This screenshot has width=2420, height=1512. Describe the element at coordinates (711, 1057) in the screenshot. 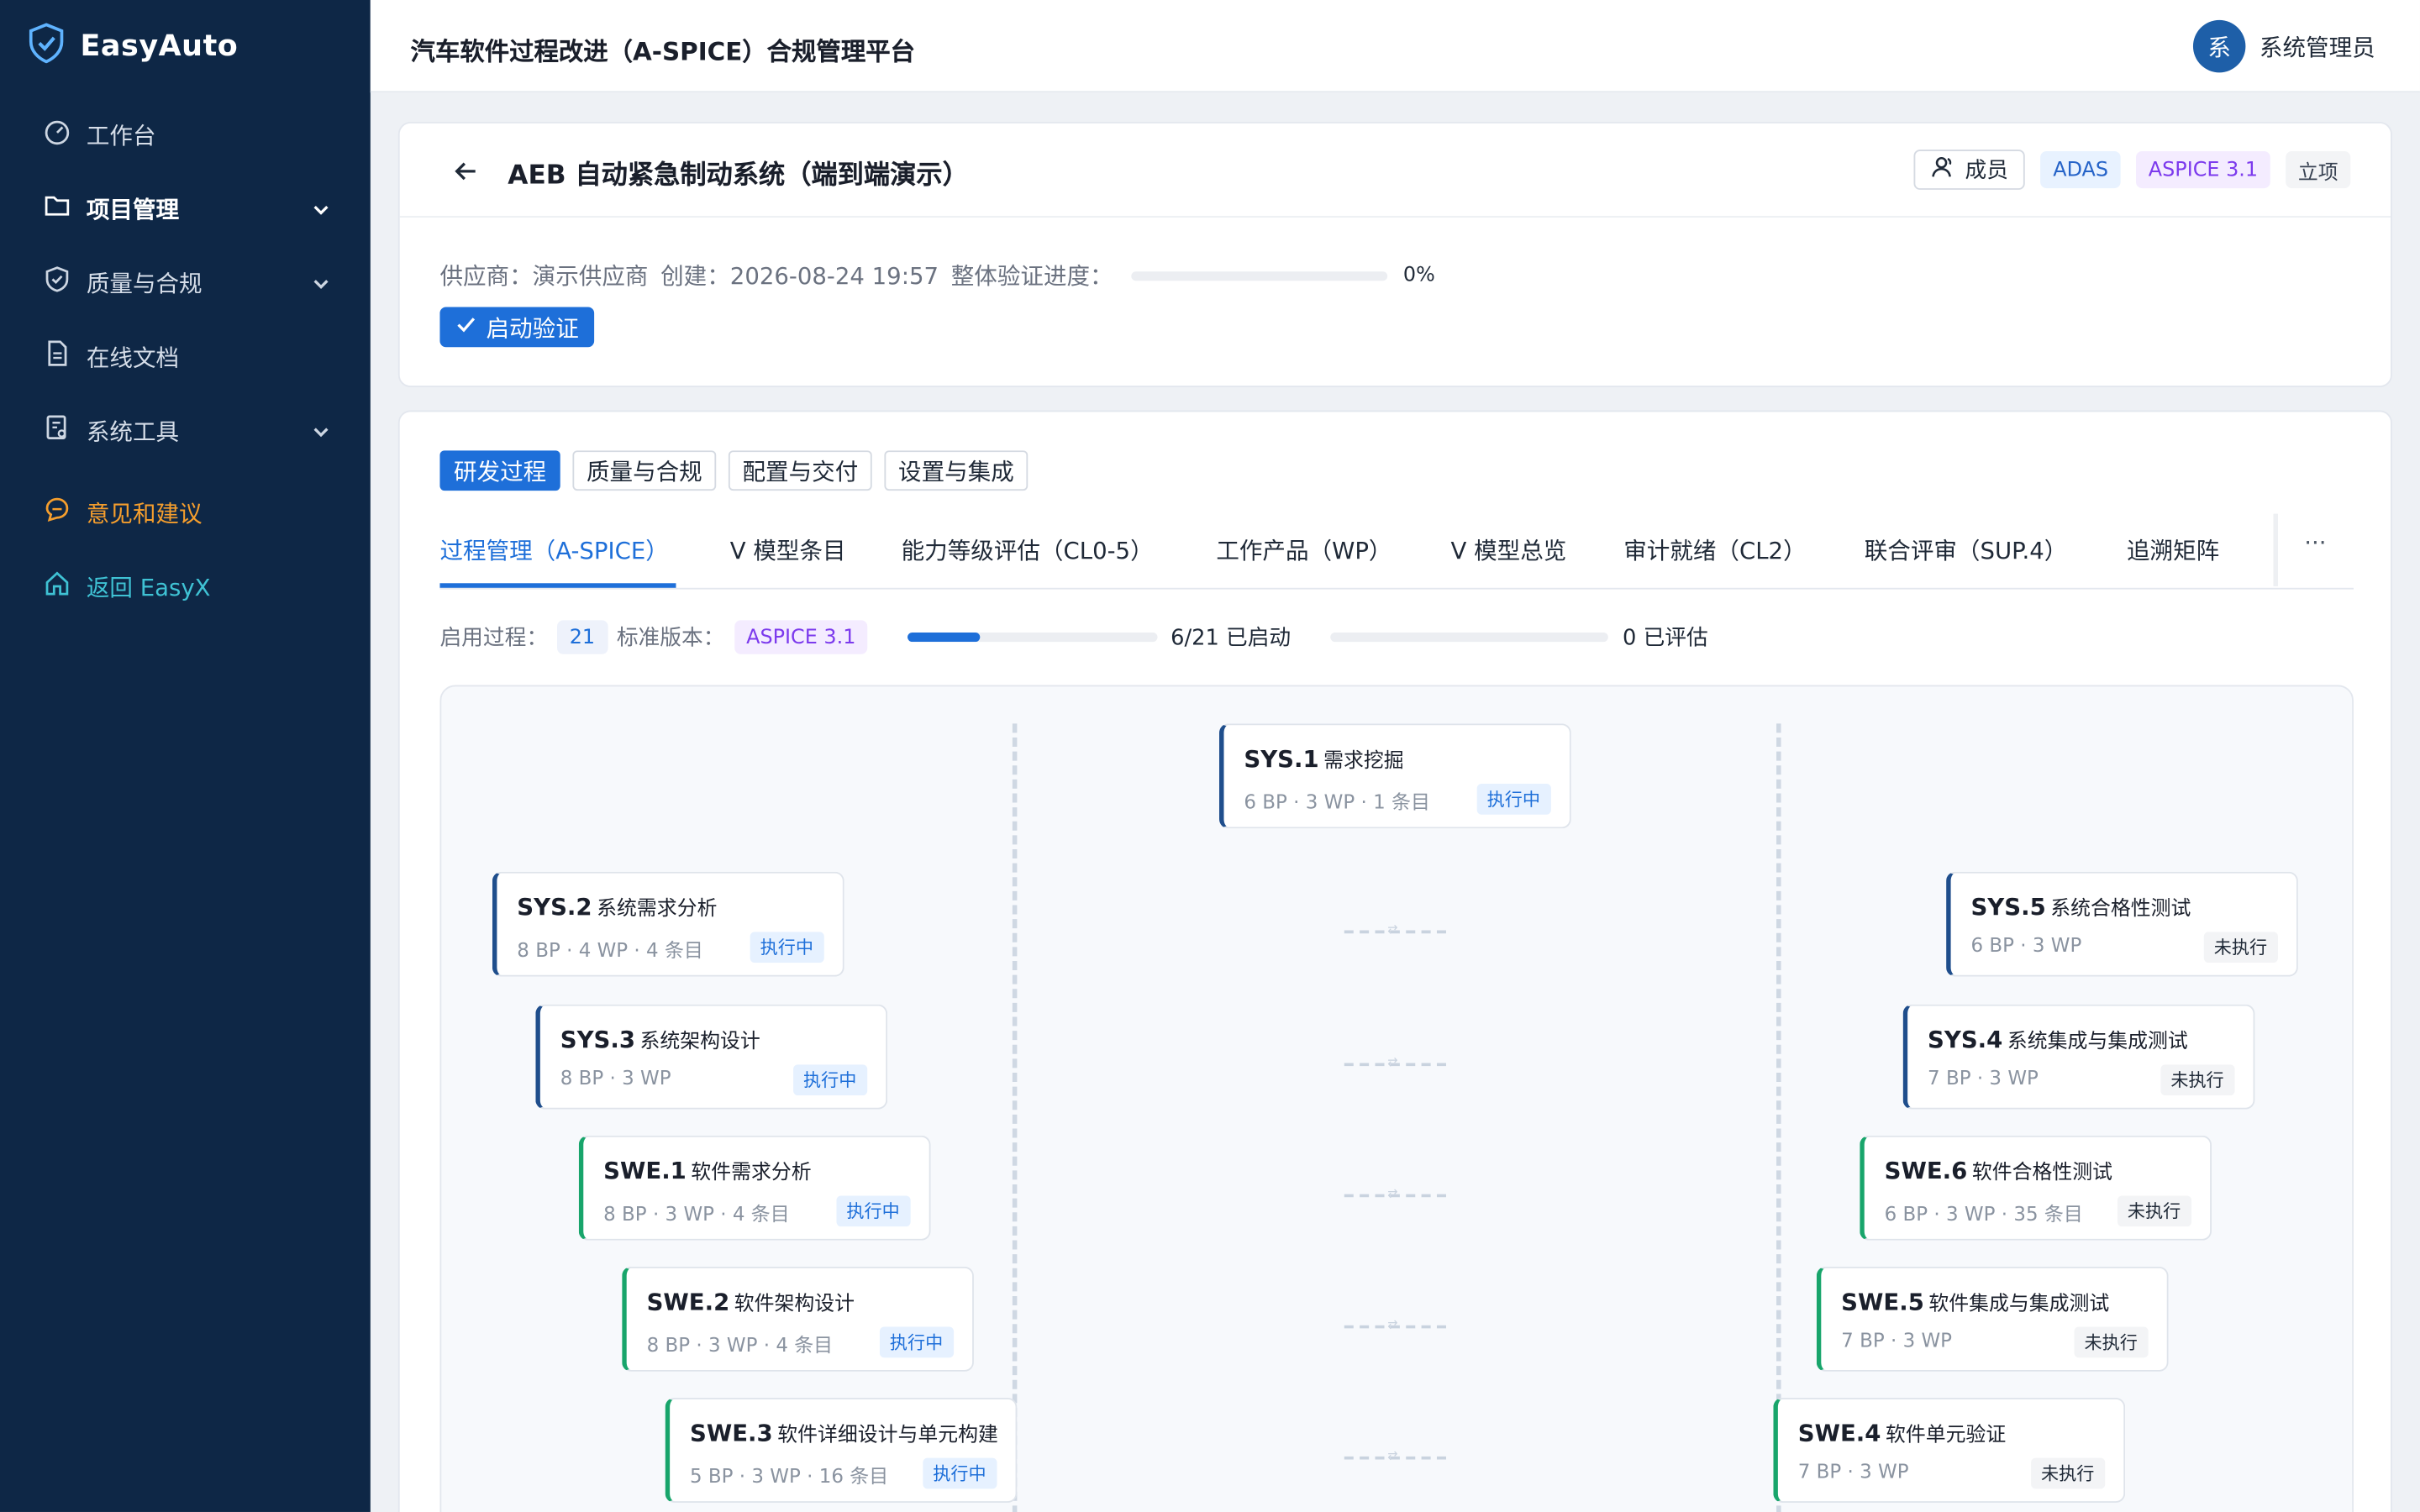

I see `process-card-sys3: SYS.3 系统架构设计 8 BP · 3 WP 执行中` at that location.